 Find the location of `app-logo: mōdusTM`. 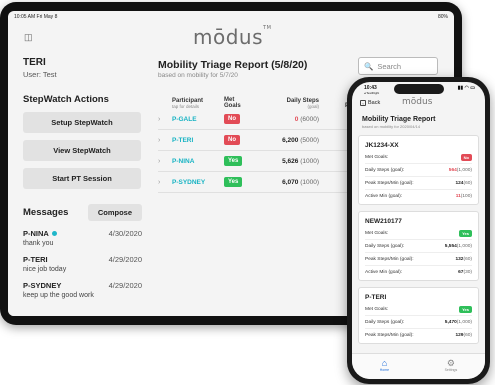

app-logo: mōdusTM is located at coordinates (232, 37).